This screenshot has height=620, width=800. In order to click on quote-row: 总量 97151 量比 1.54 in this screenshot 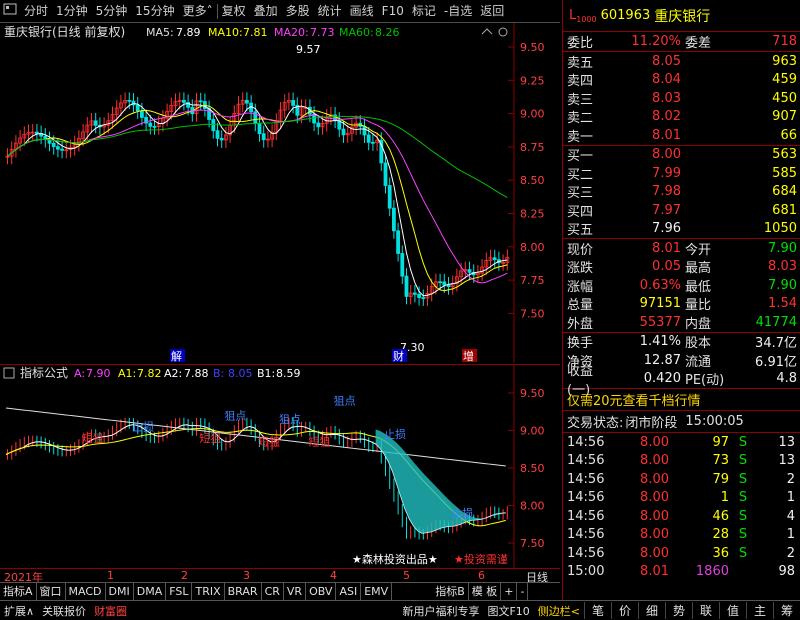, I will do `click(681, 304)`.